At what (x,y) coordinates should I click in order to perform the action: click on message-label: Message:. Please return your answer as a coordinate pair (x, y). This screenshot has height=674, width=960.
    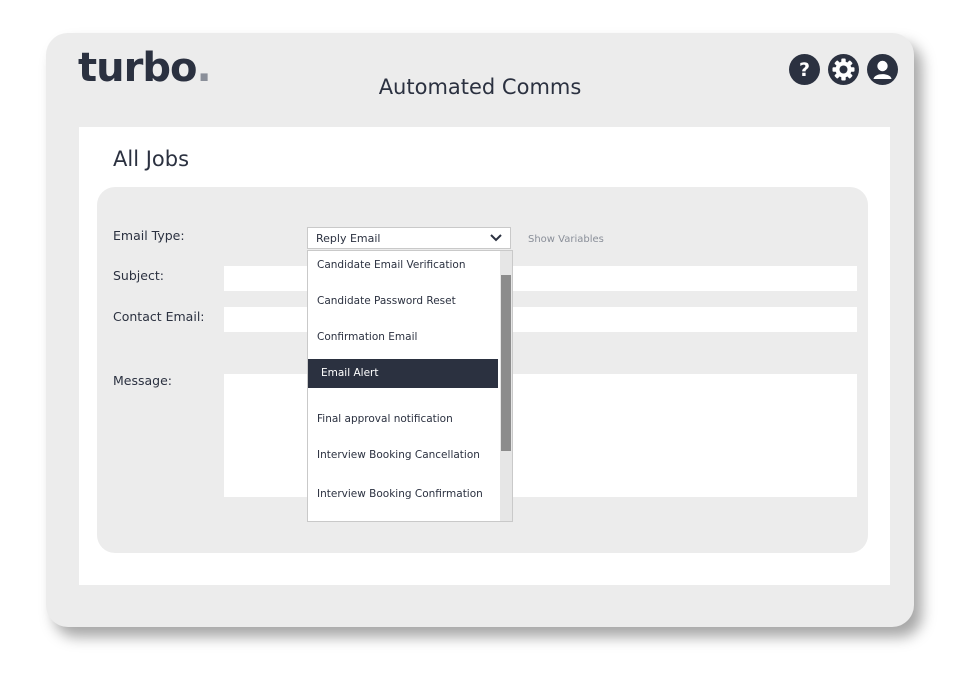
    Looking at the image, I should click on (142, 380).